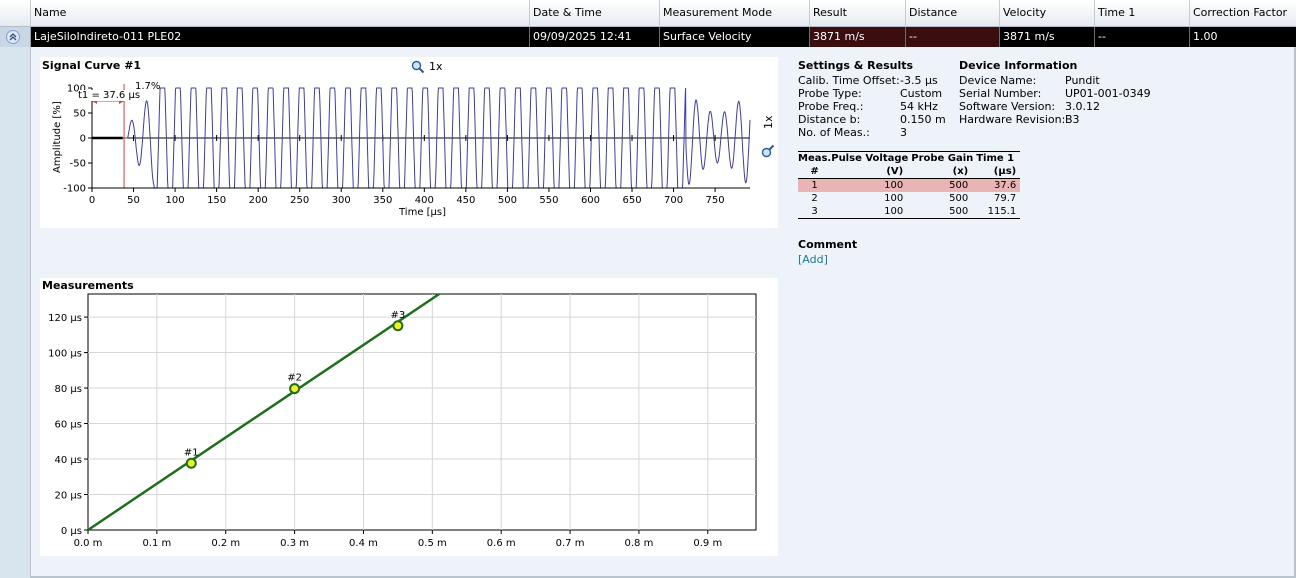  Describe the element at coordinates (814, 171) in the screenshot. I see `th-sub-meas: #` at that location.